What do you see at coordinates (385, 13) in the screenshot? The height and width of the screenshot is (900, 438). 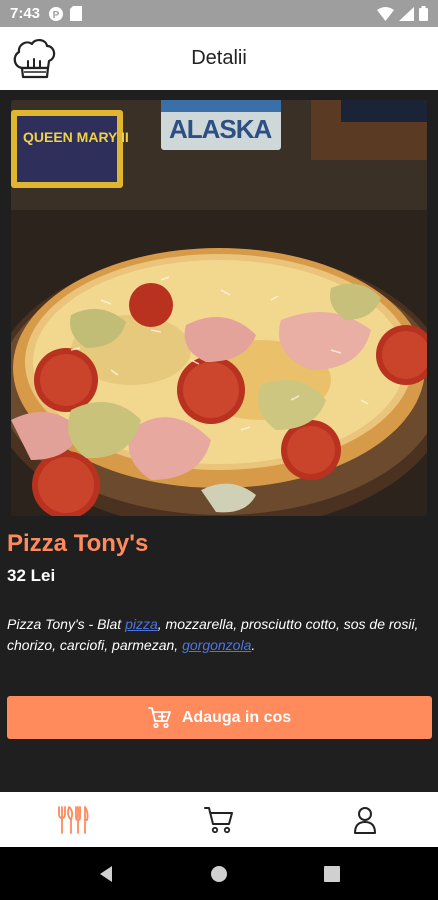 I see `wifi-icon` at bounding box center [385, 13].